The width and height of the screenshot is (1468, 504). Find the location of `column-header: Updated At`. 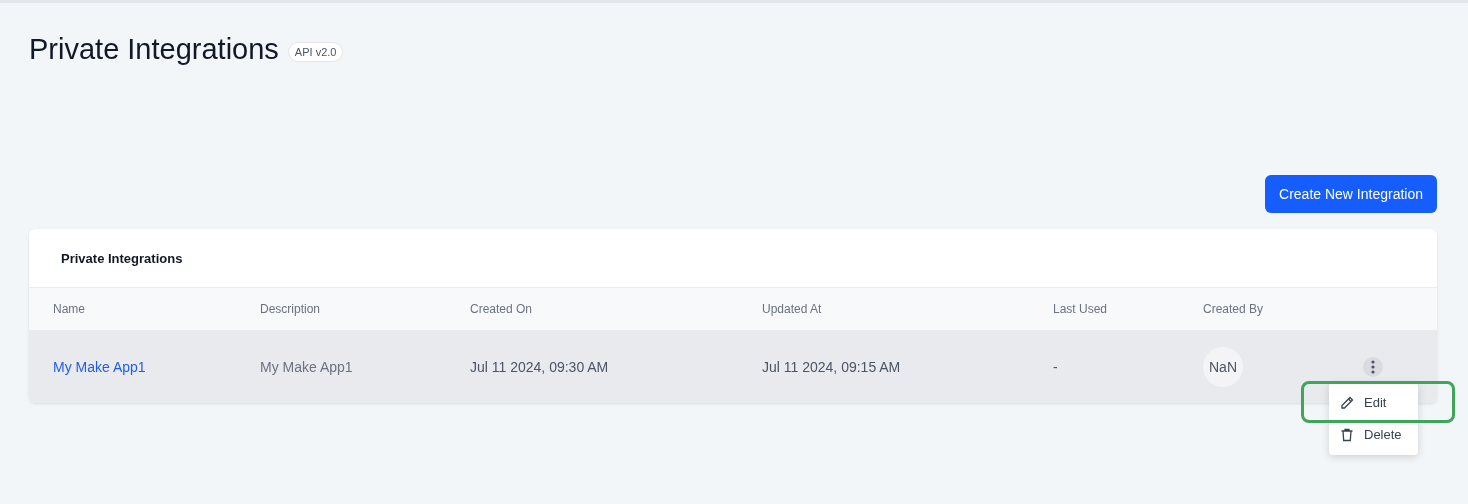

column-header: Updated At is located at coordinates (792, 309).